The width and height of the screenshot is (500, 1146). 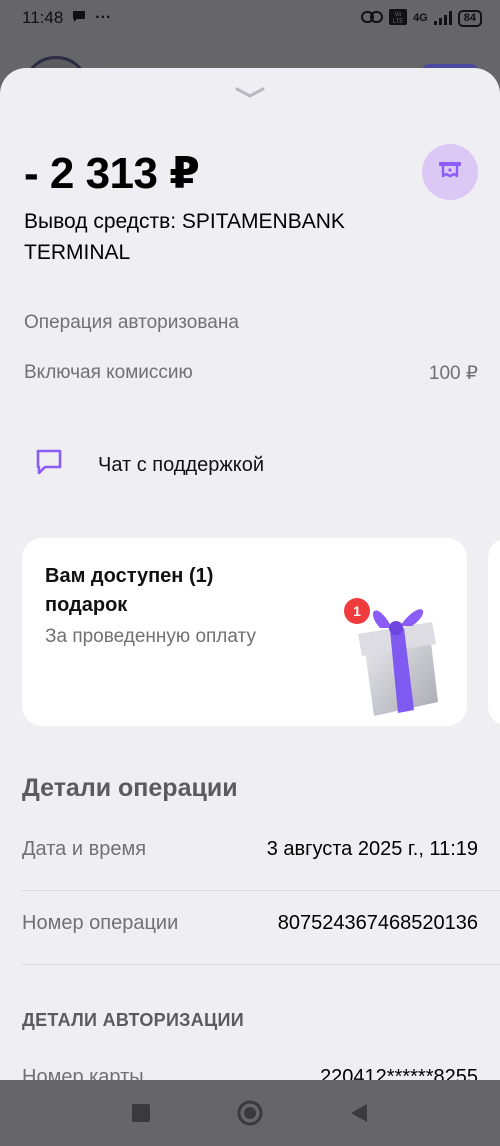 What do you see at coordinates (129, 590) in the screenshot?
I see `gift-title: Вам доступен (1) подарок` at bounding box center [129, 590].